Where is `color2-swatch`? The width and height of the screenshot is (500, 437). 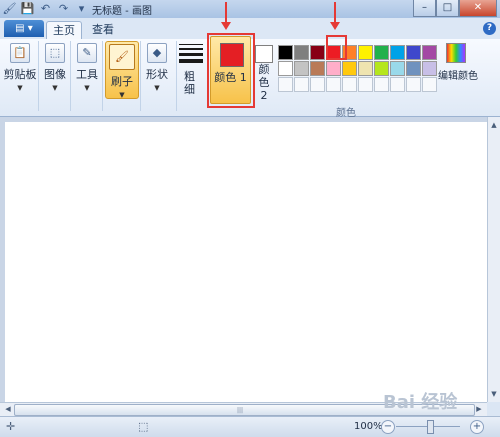
color2-swatch is located at coordinates (264, 54).